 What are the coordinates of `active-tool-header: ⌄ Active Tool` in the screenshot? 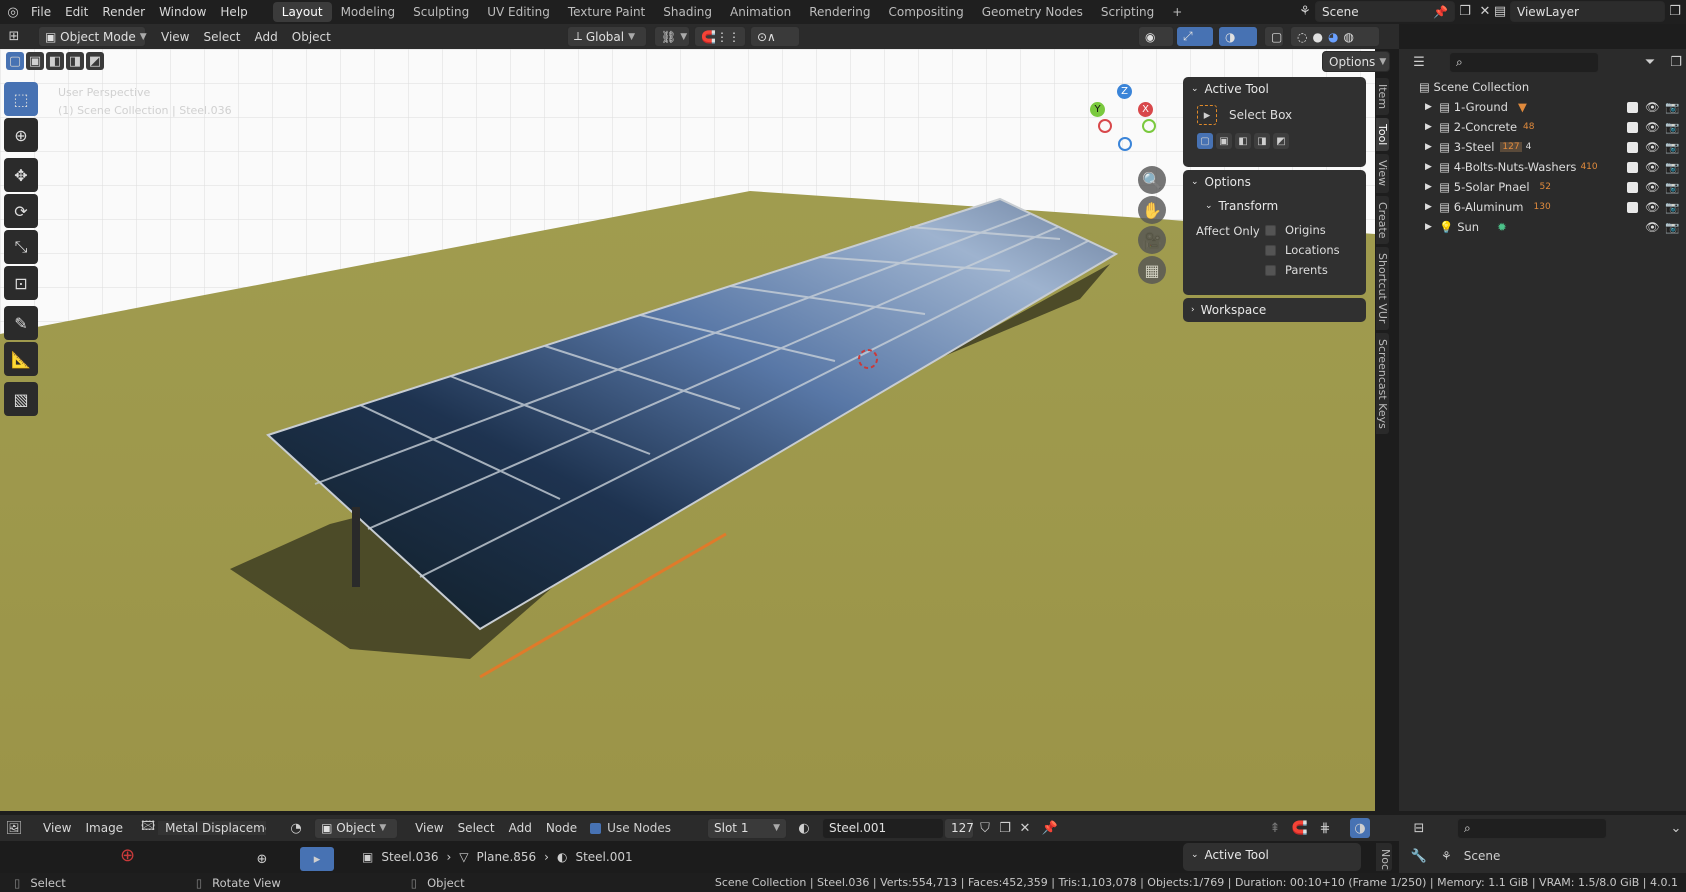 It's located at (1274, 89).